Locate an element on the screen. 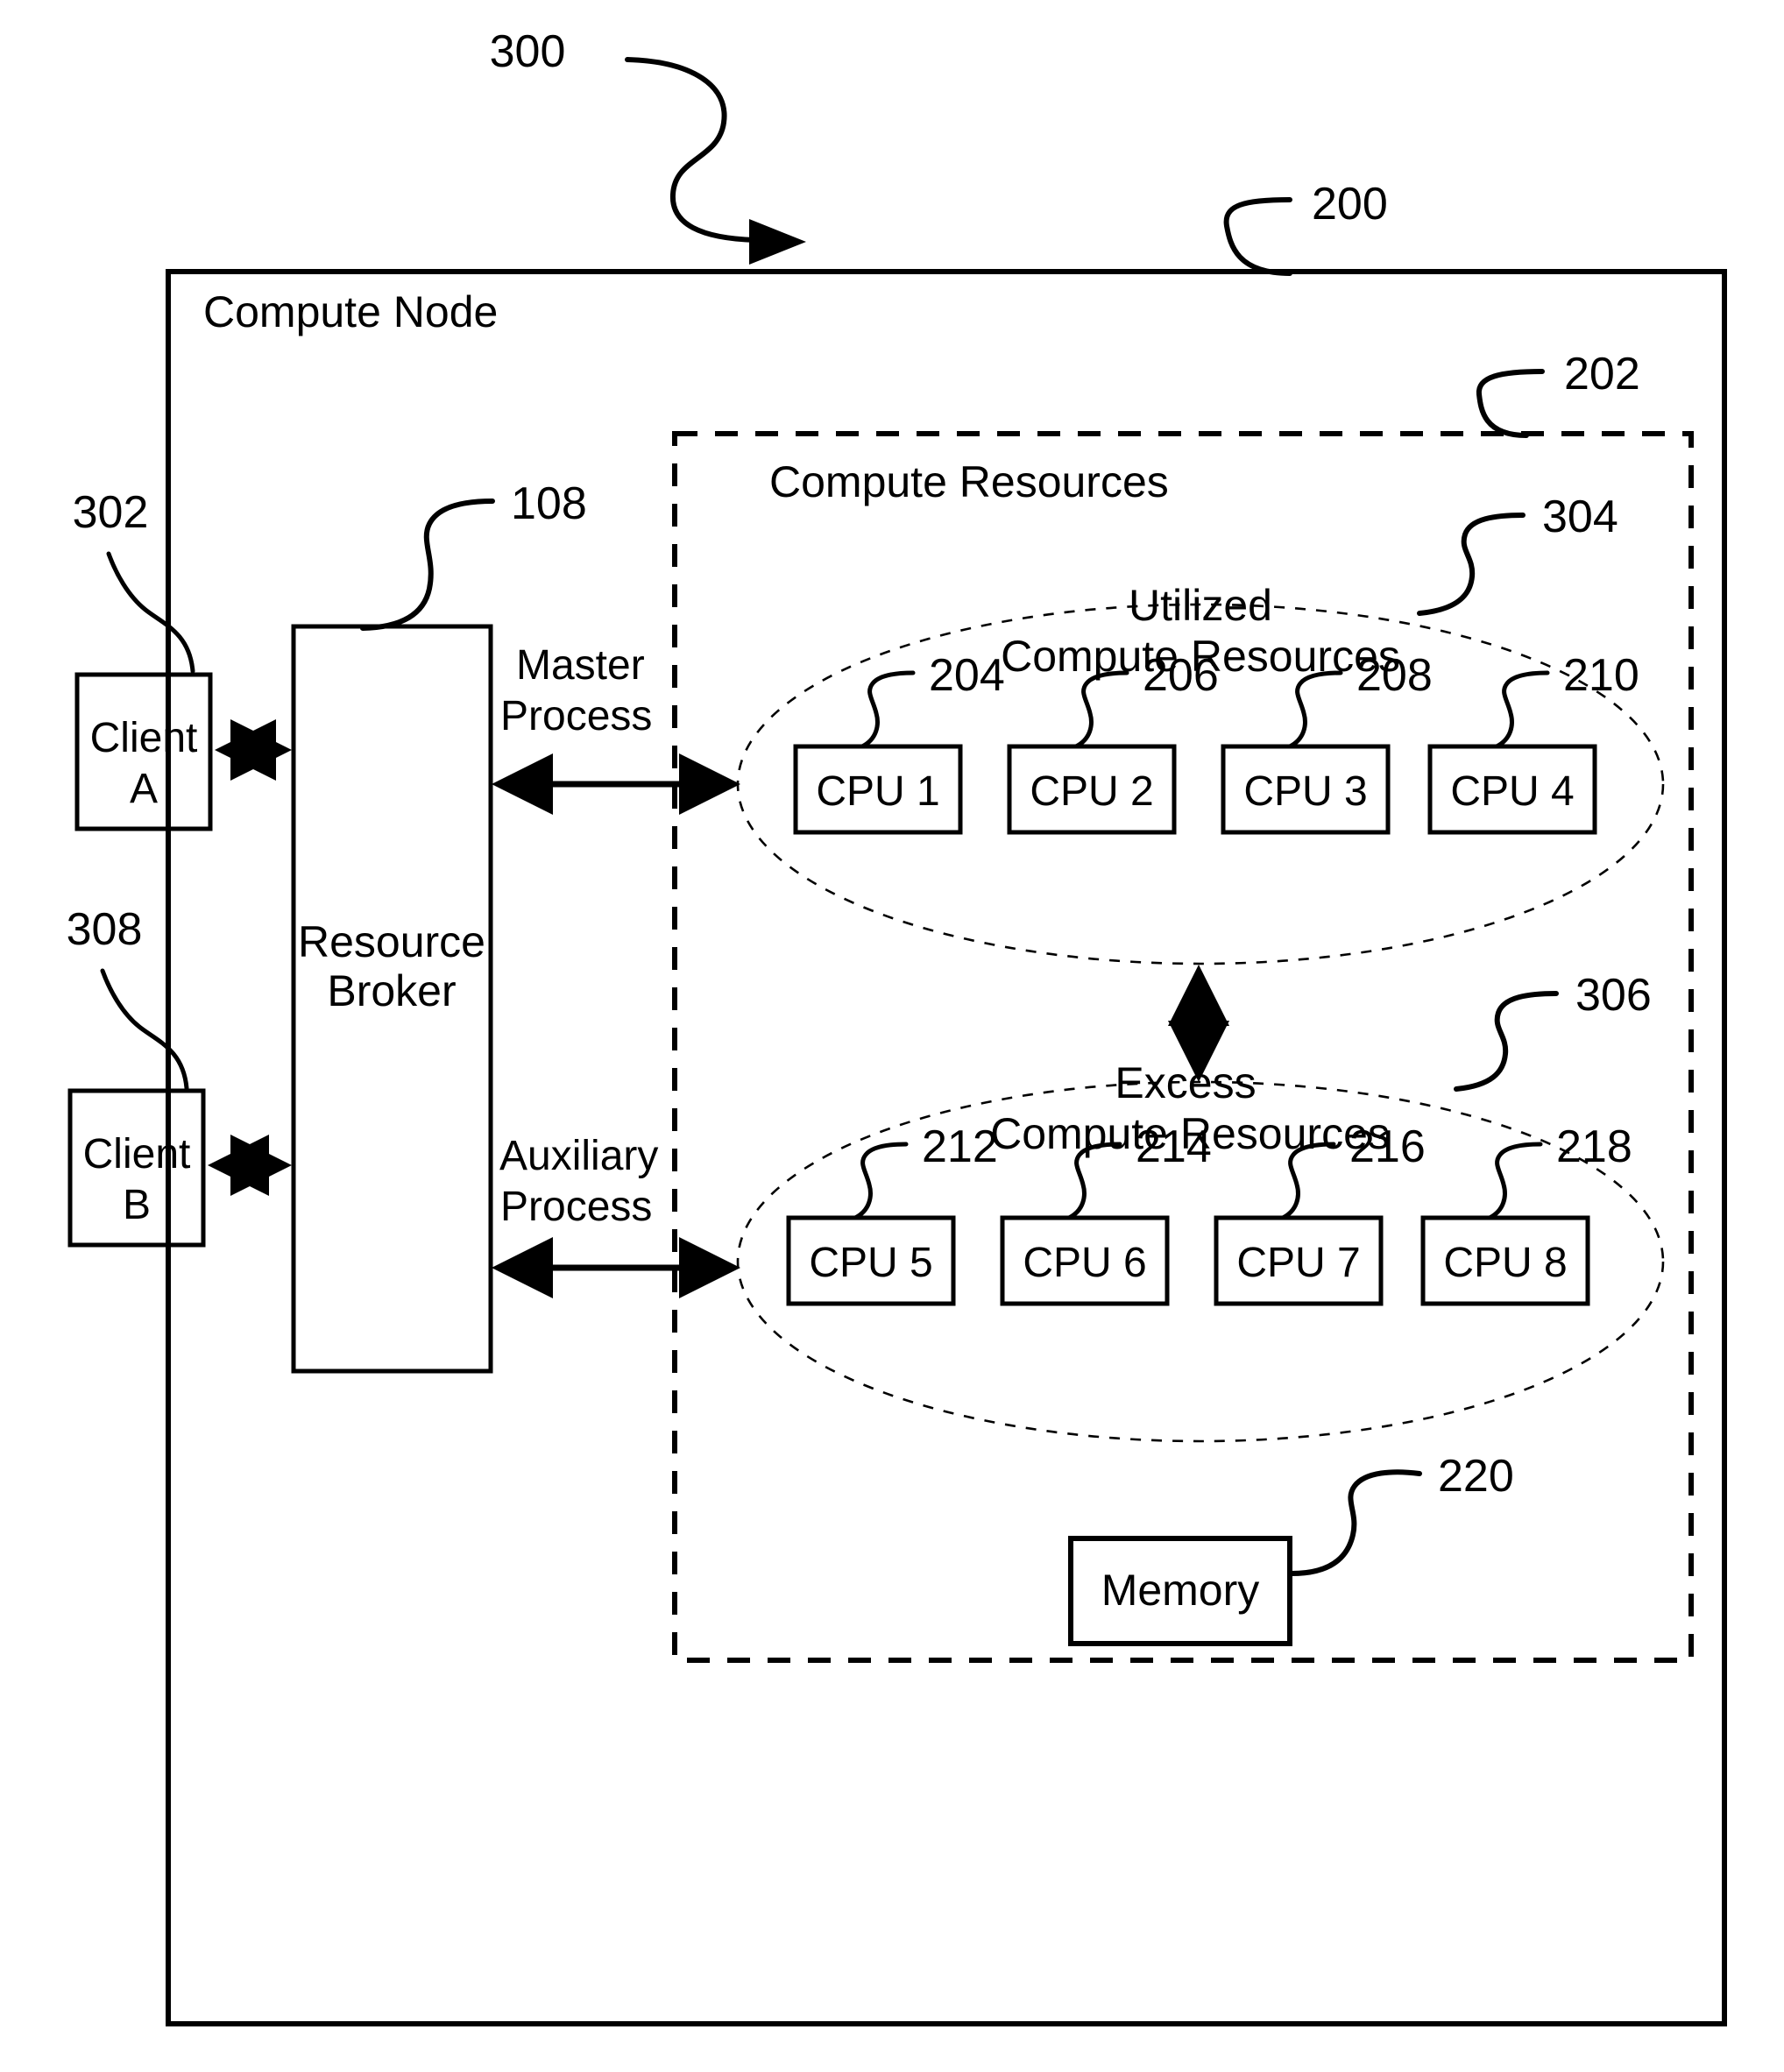 The width and height of the screenshot is (1784, 2072). compute-node-ref-leader is located at coordinates (1257, 236).